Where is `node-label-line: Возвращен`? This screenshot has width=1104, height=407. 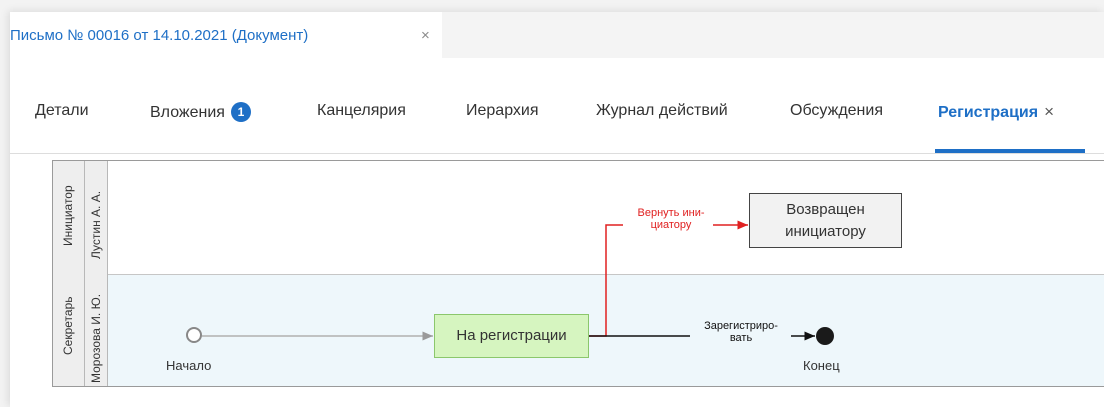 node-label-line: Возвращен is located at coordinates (825, 209).